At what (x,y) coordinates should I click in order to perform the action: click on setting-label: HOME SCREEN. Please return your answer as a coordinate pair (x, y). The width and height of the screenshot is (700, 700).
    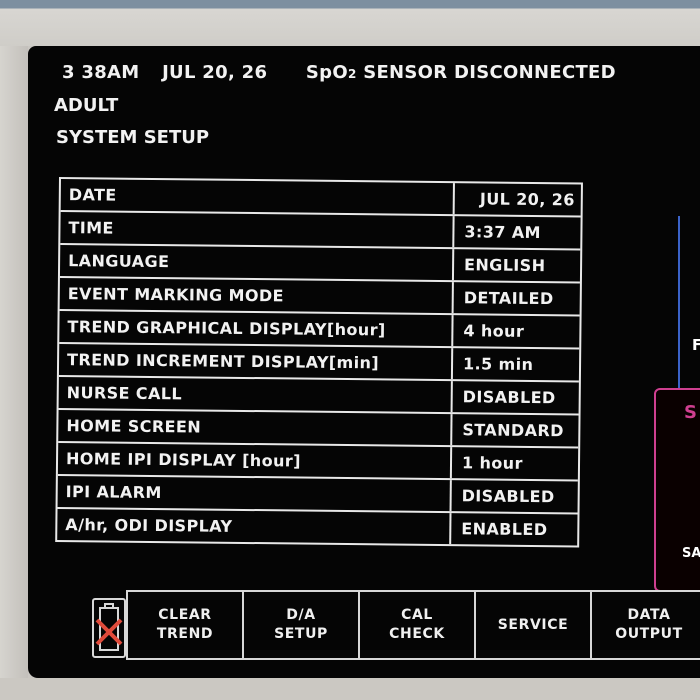
    Looking at the image, I should click on (255, 428).